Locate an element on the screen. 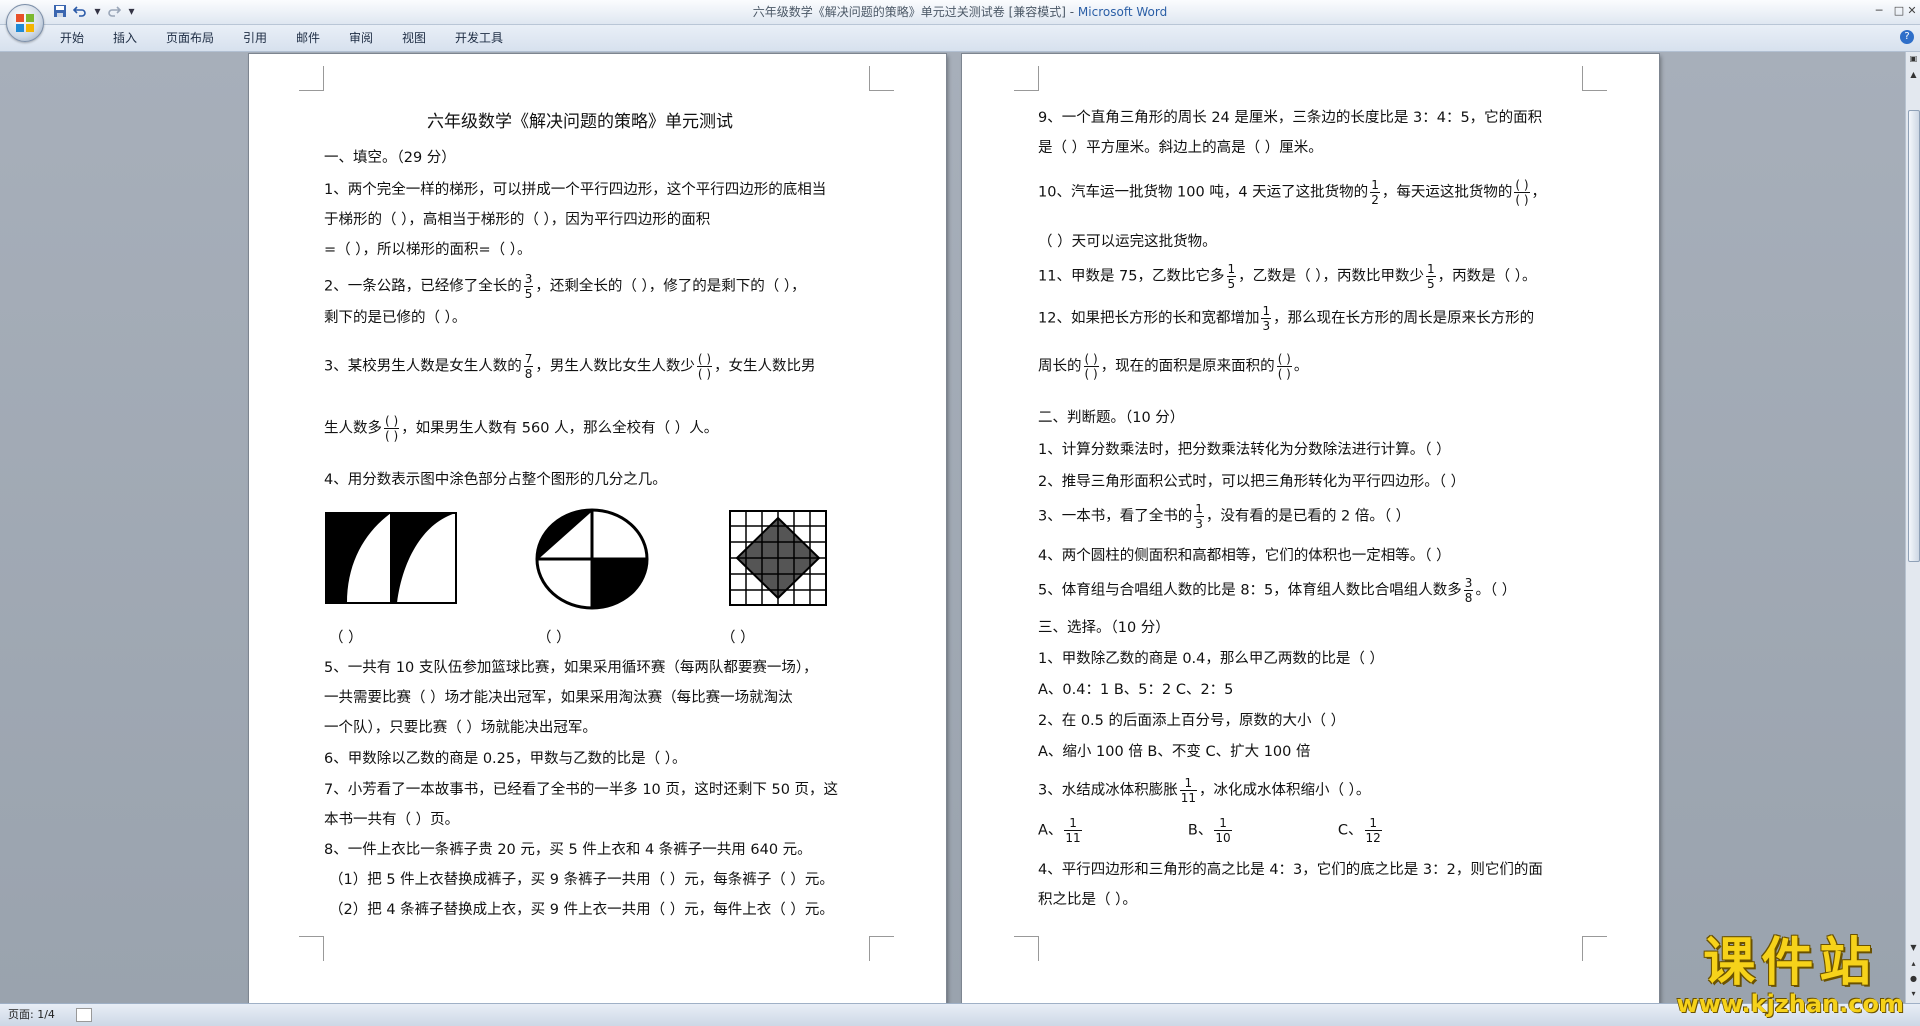 This screenshot has height=1026, width=1920. minimize-button: ─ is located at coordinates (1879, 11).